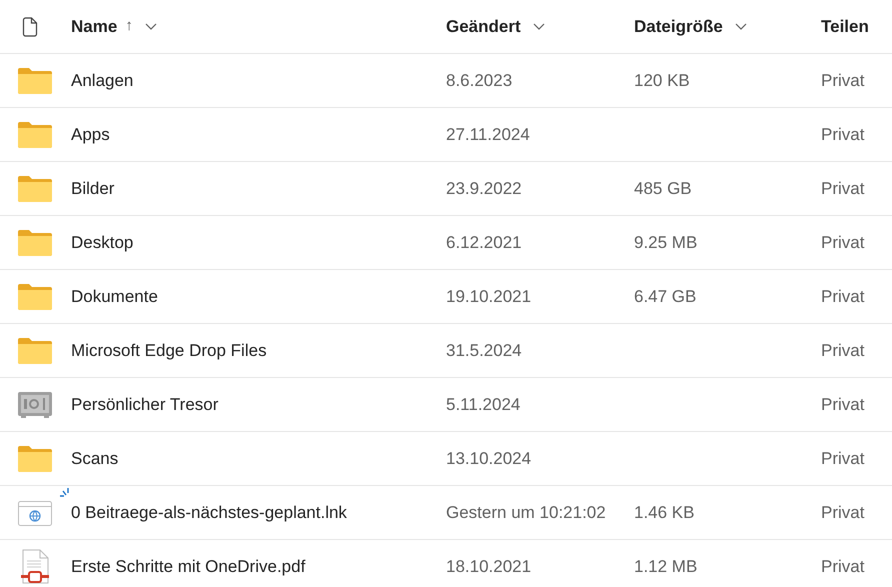  What do you see at coordinates (663, 188) in the screenshot?
I see `file-size: 485 GB` at bounding box center [663, 188].